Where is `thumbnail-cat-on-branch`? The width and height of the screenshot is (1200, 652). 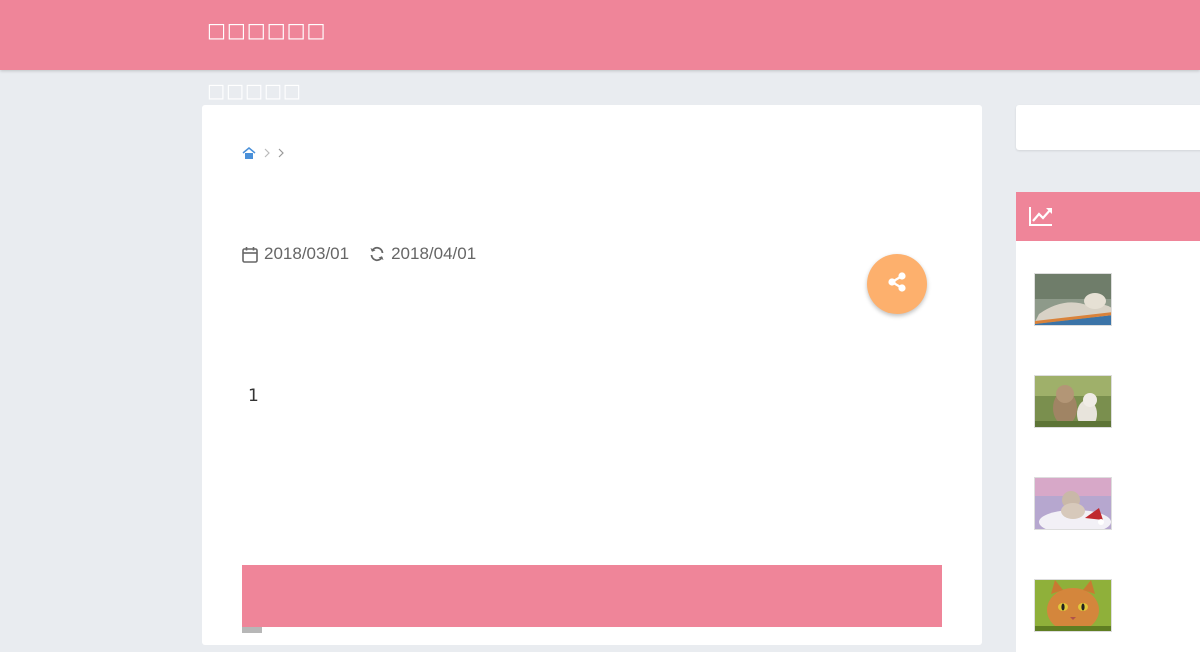
thumbnail-cat-on-branch is located at coordinates (1073, 299).